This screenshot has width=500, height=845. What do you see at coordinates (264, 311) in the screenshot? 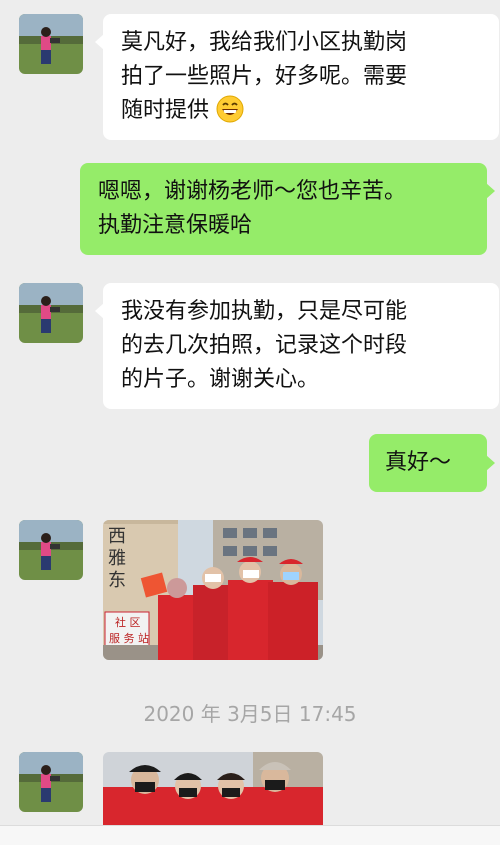
I see `message-line: 我没有参加执勤，只是尽可能` at bounding box center [264, 311].